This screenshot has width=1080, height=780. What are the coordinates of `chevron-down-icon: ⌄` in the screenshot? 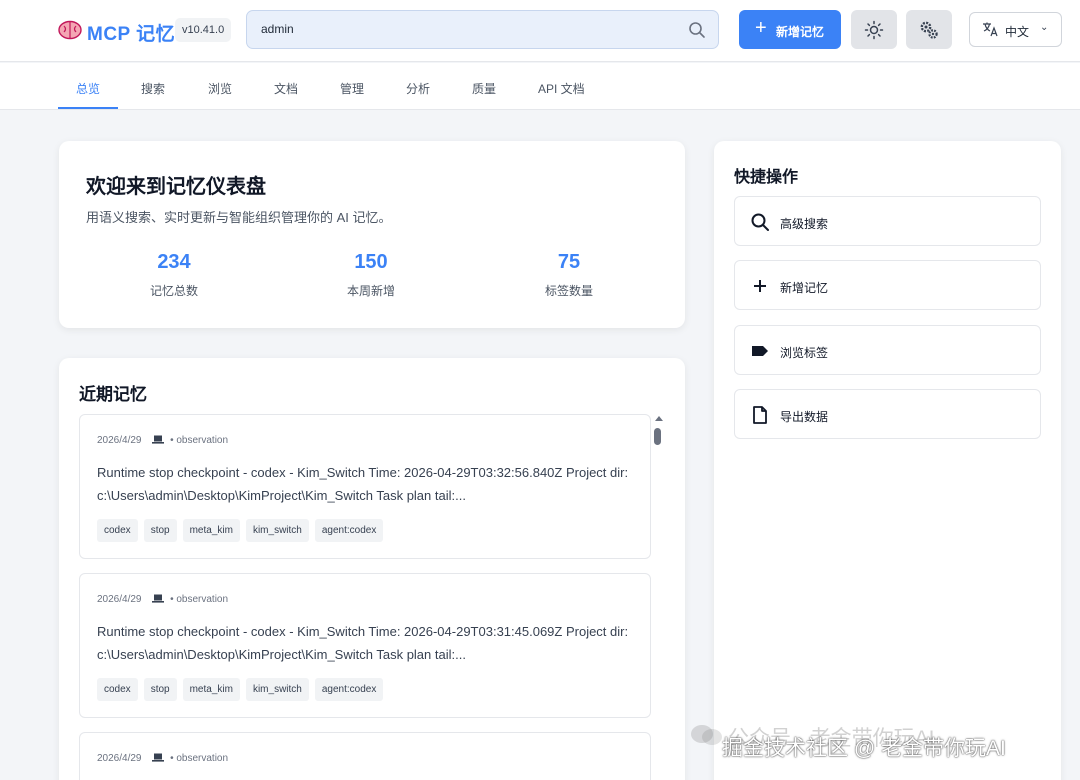 It's located at (1044, 27).